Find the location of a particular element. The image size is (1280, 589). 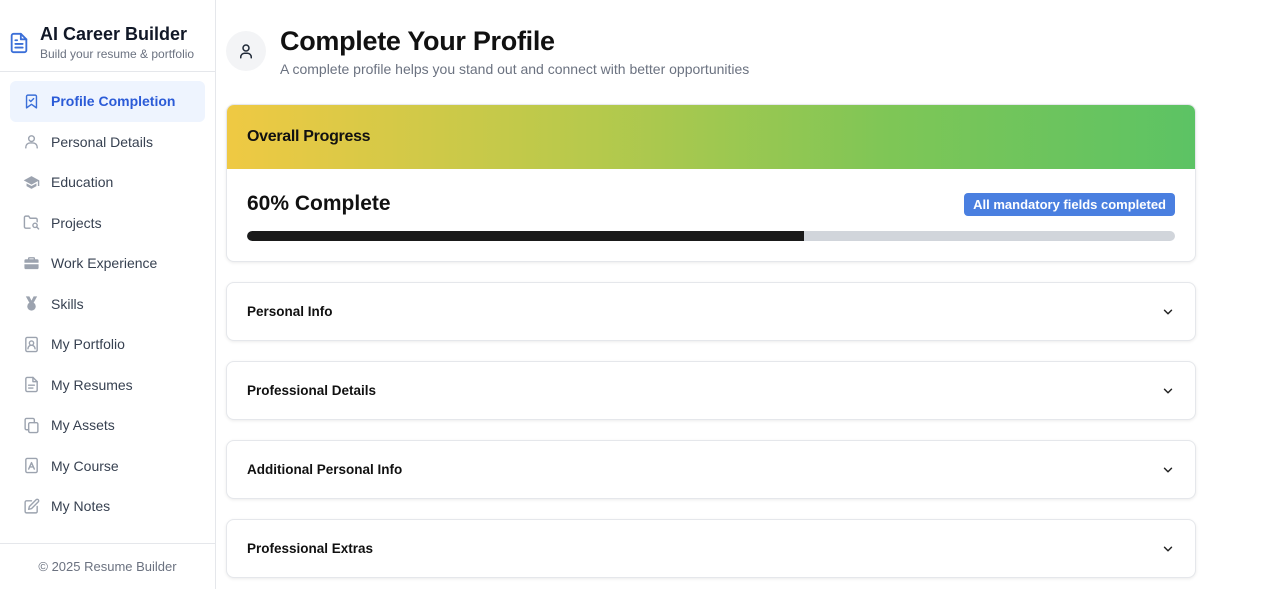

status-badge: All mandatory fields completed is located at coordinates (1069, 204).